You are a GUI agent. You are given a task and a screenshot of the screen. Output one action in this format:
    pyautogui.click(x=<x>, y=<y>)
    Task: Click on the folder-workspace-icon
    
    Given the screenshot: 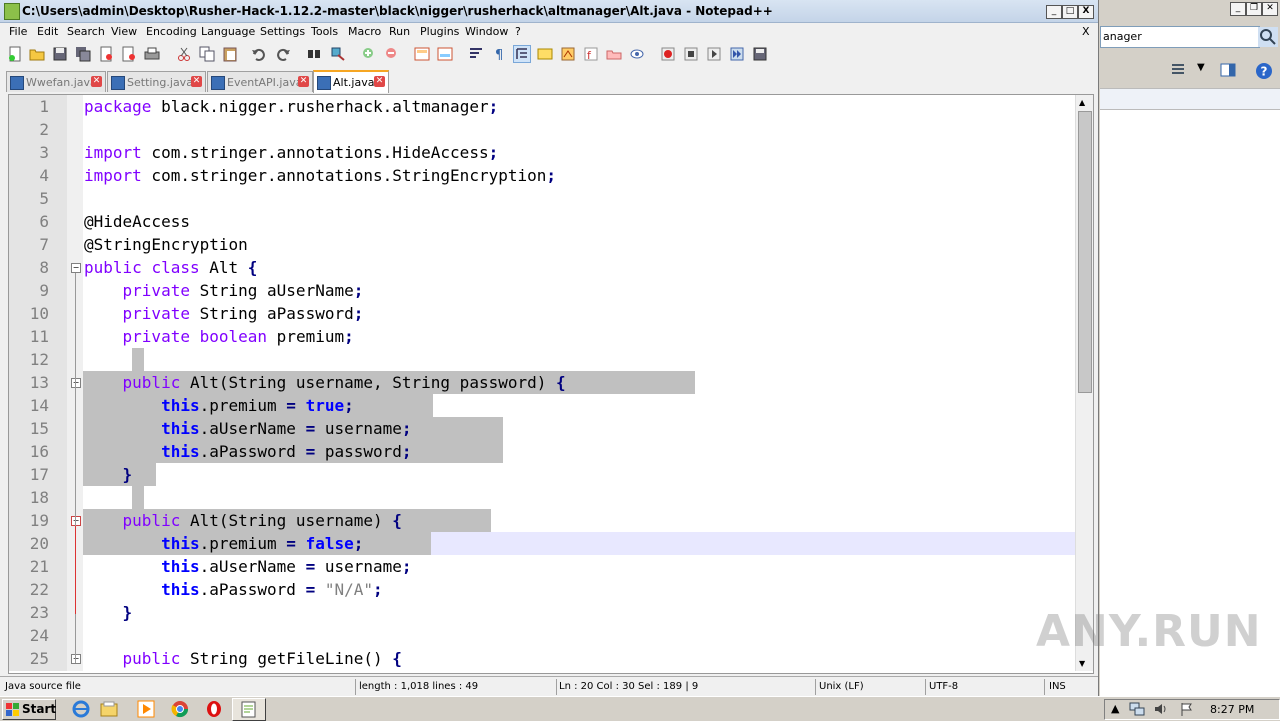 What is the action you would take?
    pyautogui.click(x=614, y=54)
    